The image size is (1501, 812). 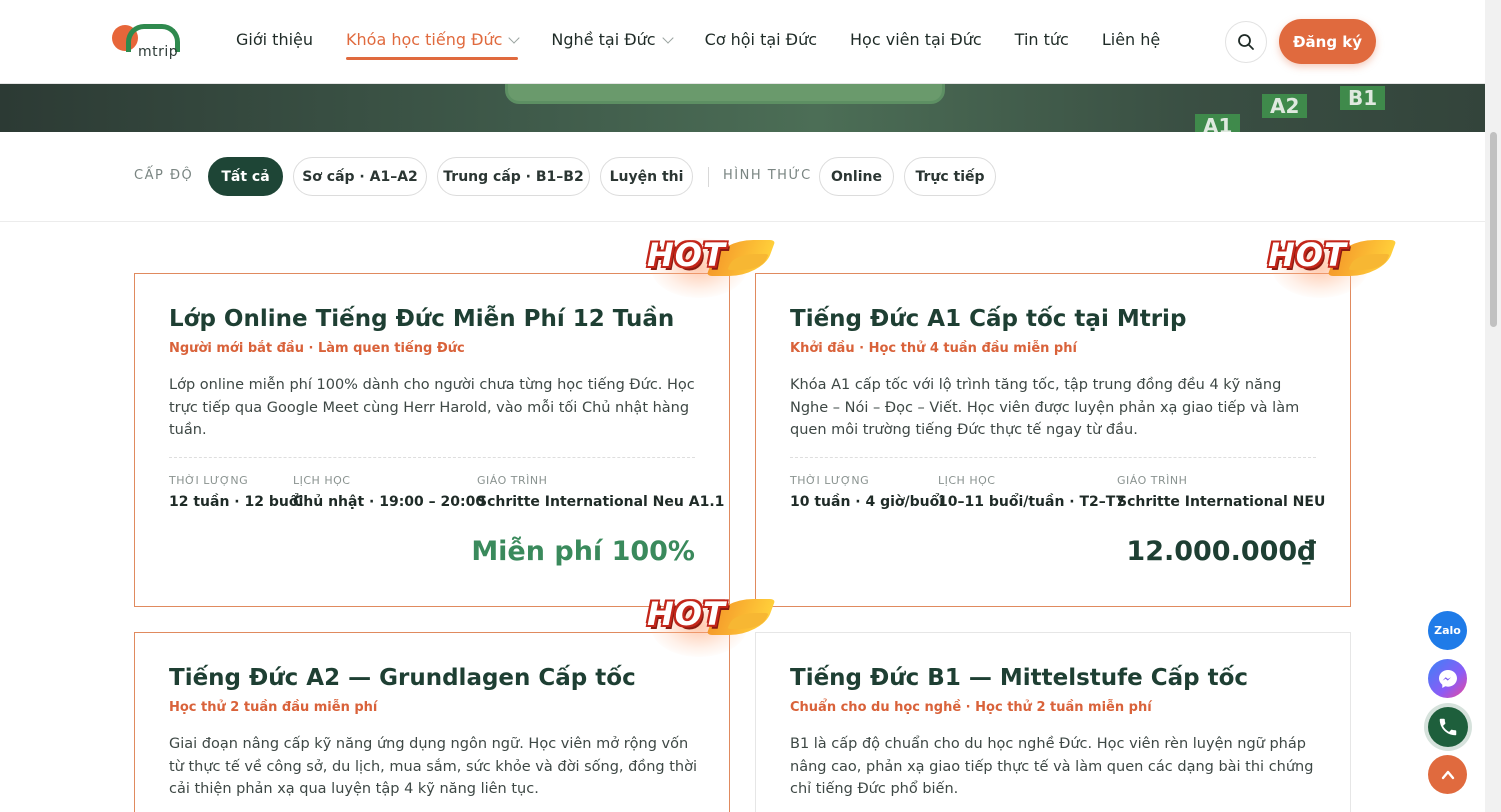 What do you see at coordinates (950, 176) in the screenshot?
I see `chip-in-person: Trực tiếp` at bounding box center [950, 176].